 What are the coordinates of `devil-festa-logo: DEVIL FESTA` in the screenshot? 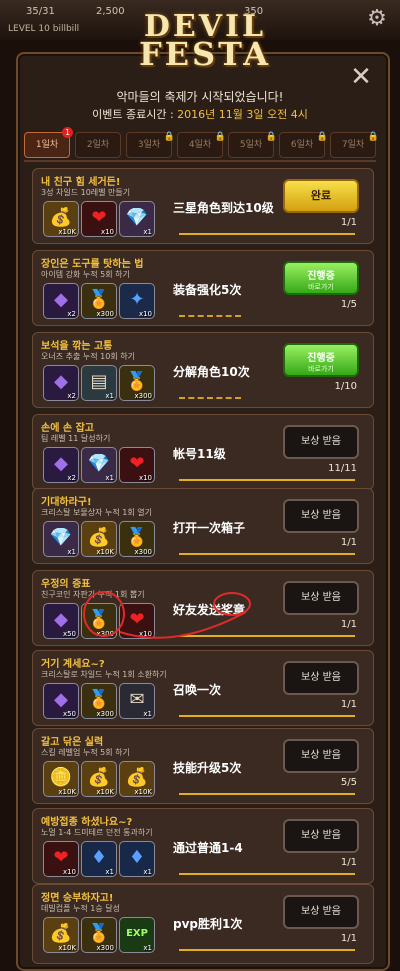 It's located at (205, 41).